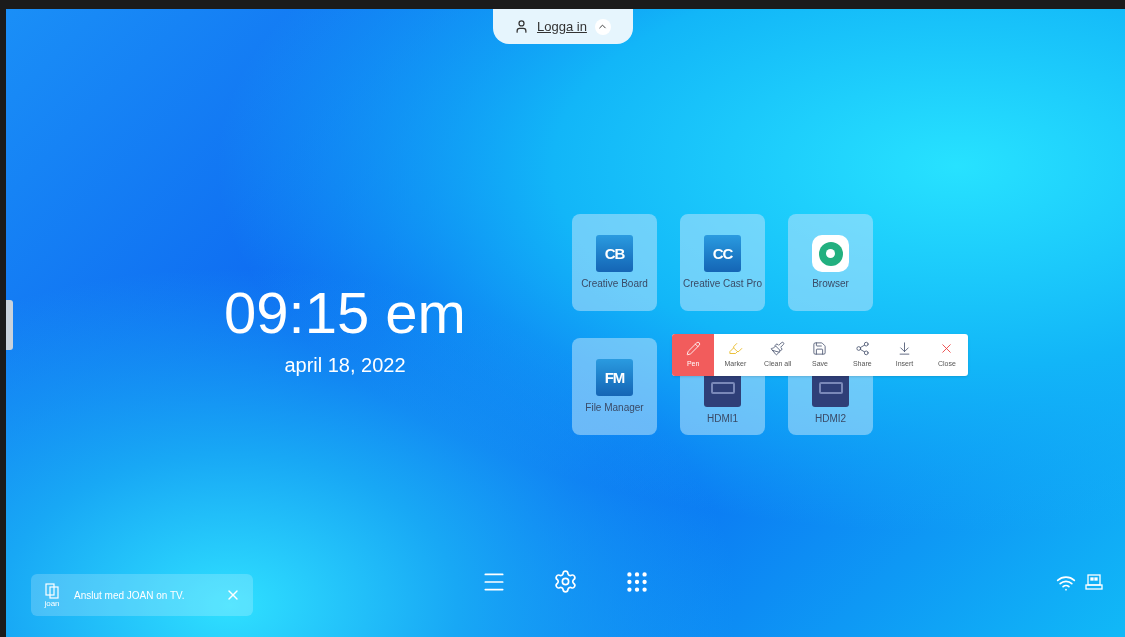 Image resolution: width=1125 pixels, height=637 pixels. I want to click on share-icon, so click(862, 348).